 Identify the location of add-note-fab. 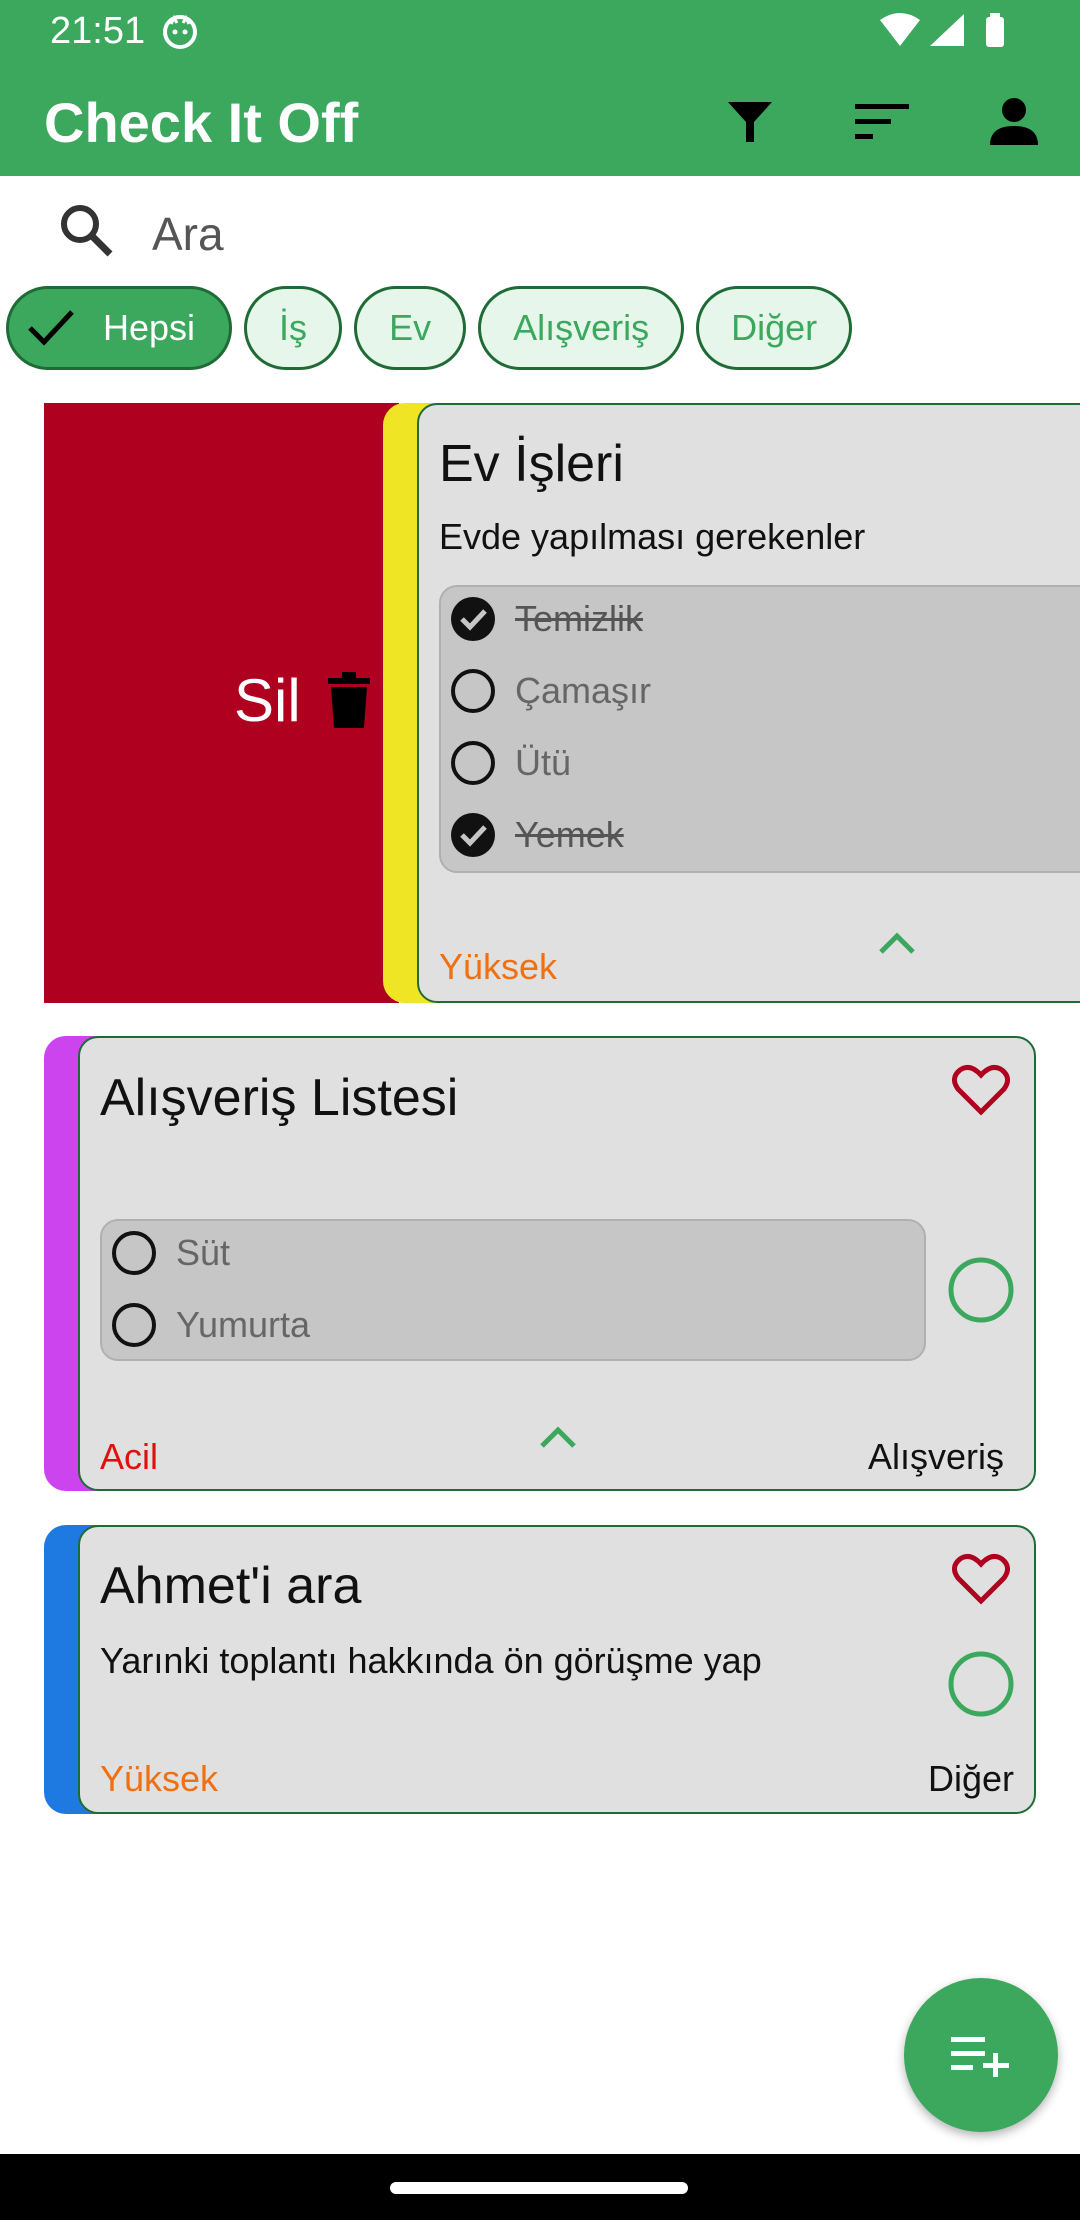
(981, 2055).